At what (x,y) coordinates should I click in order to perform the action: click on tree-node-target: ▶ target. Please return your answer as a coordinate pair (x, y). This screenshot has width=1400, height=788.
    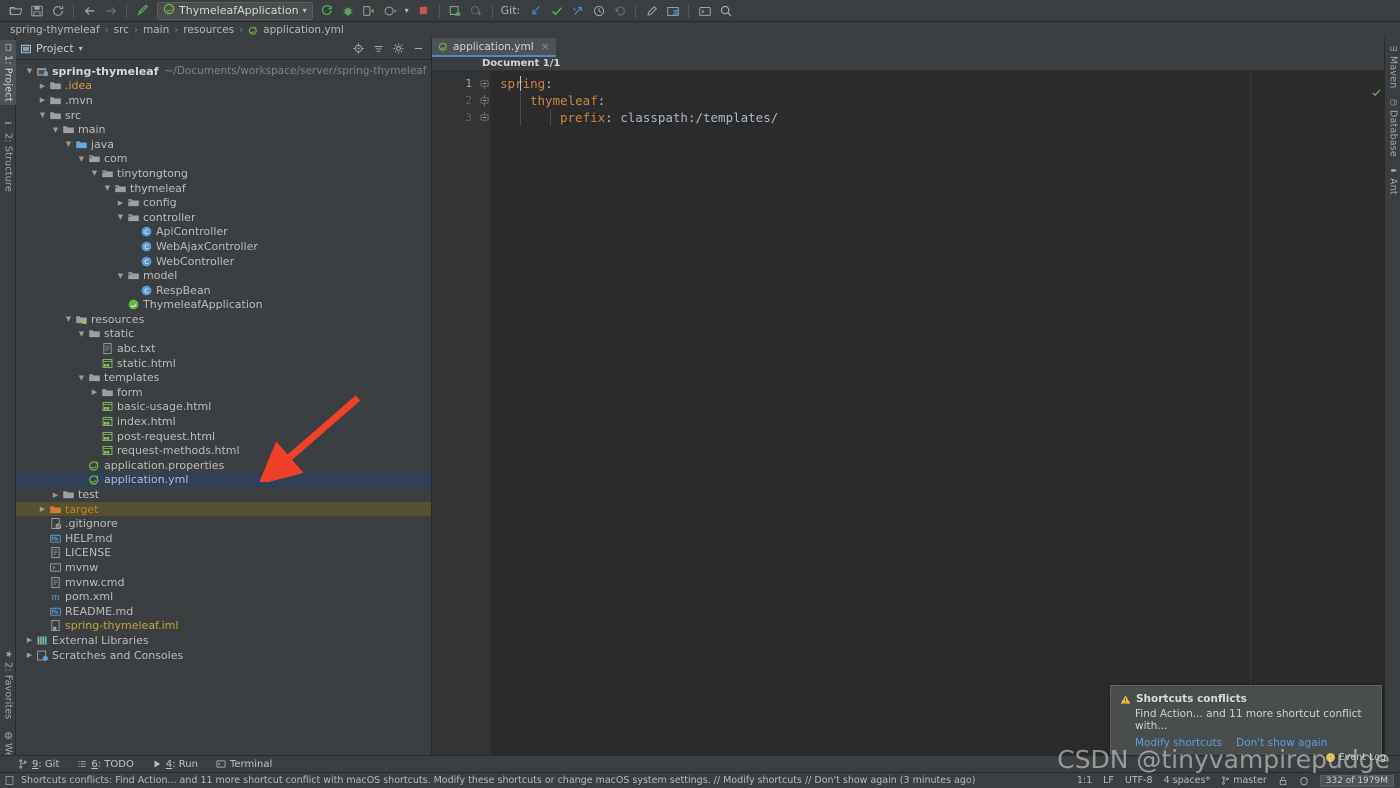
    Looking at the image, I should click on (223, 509).